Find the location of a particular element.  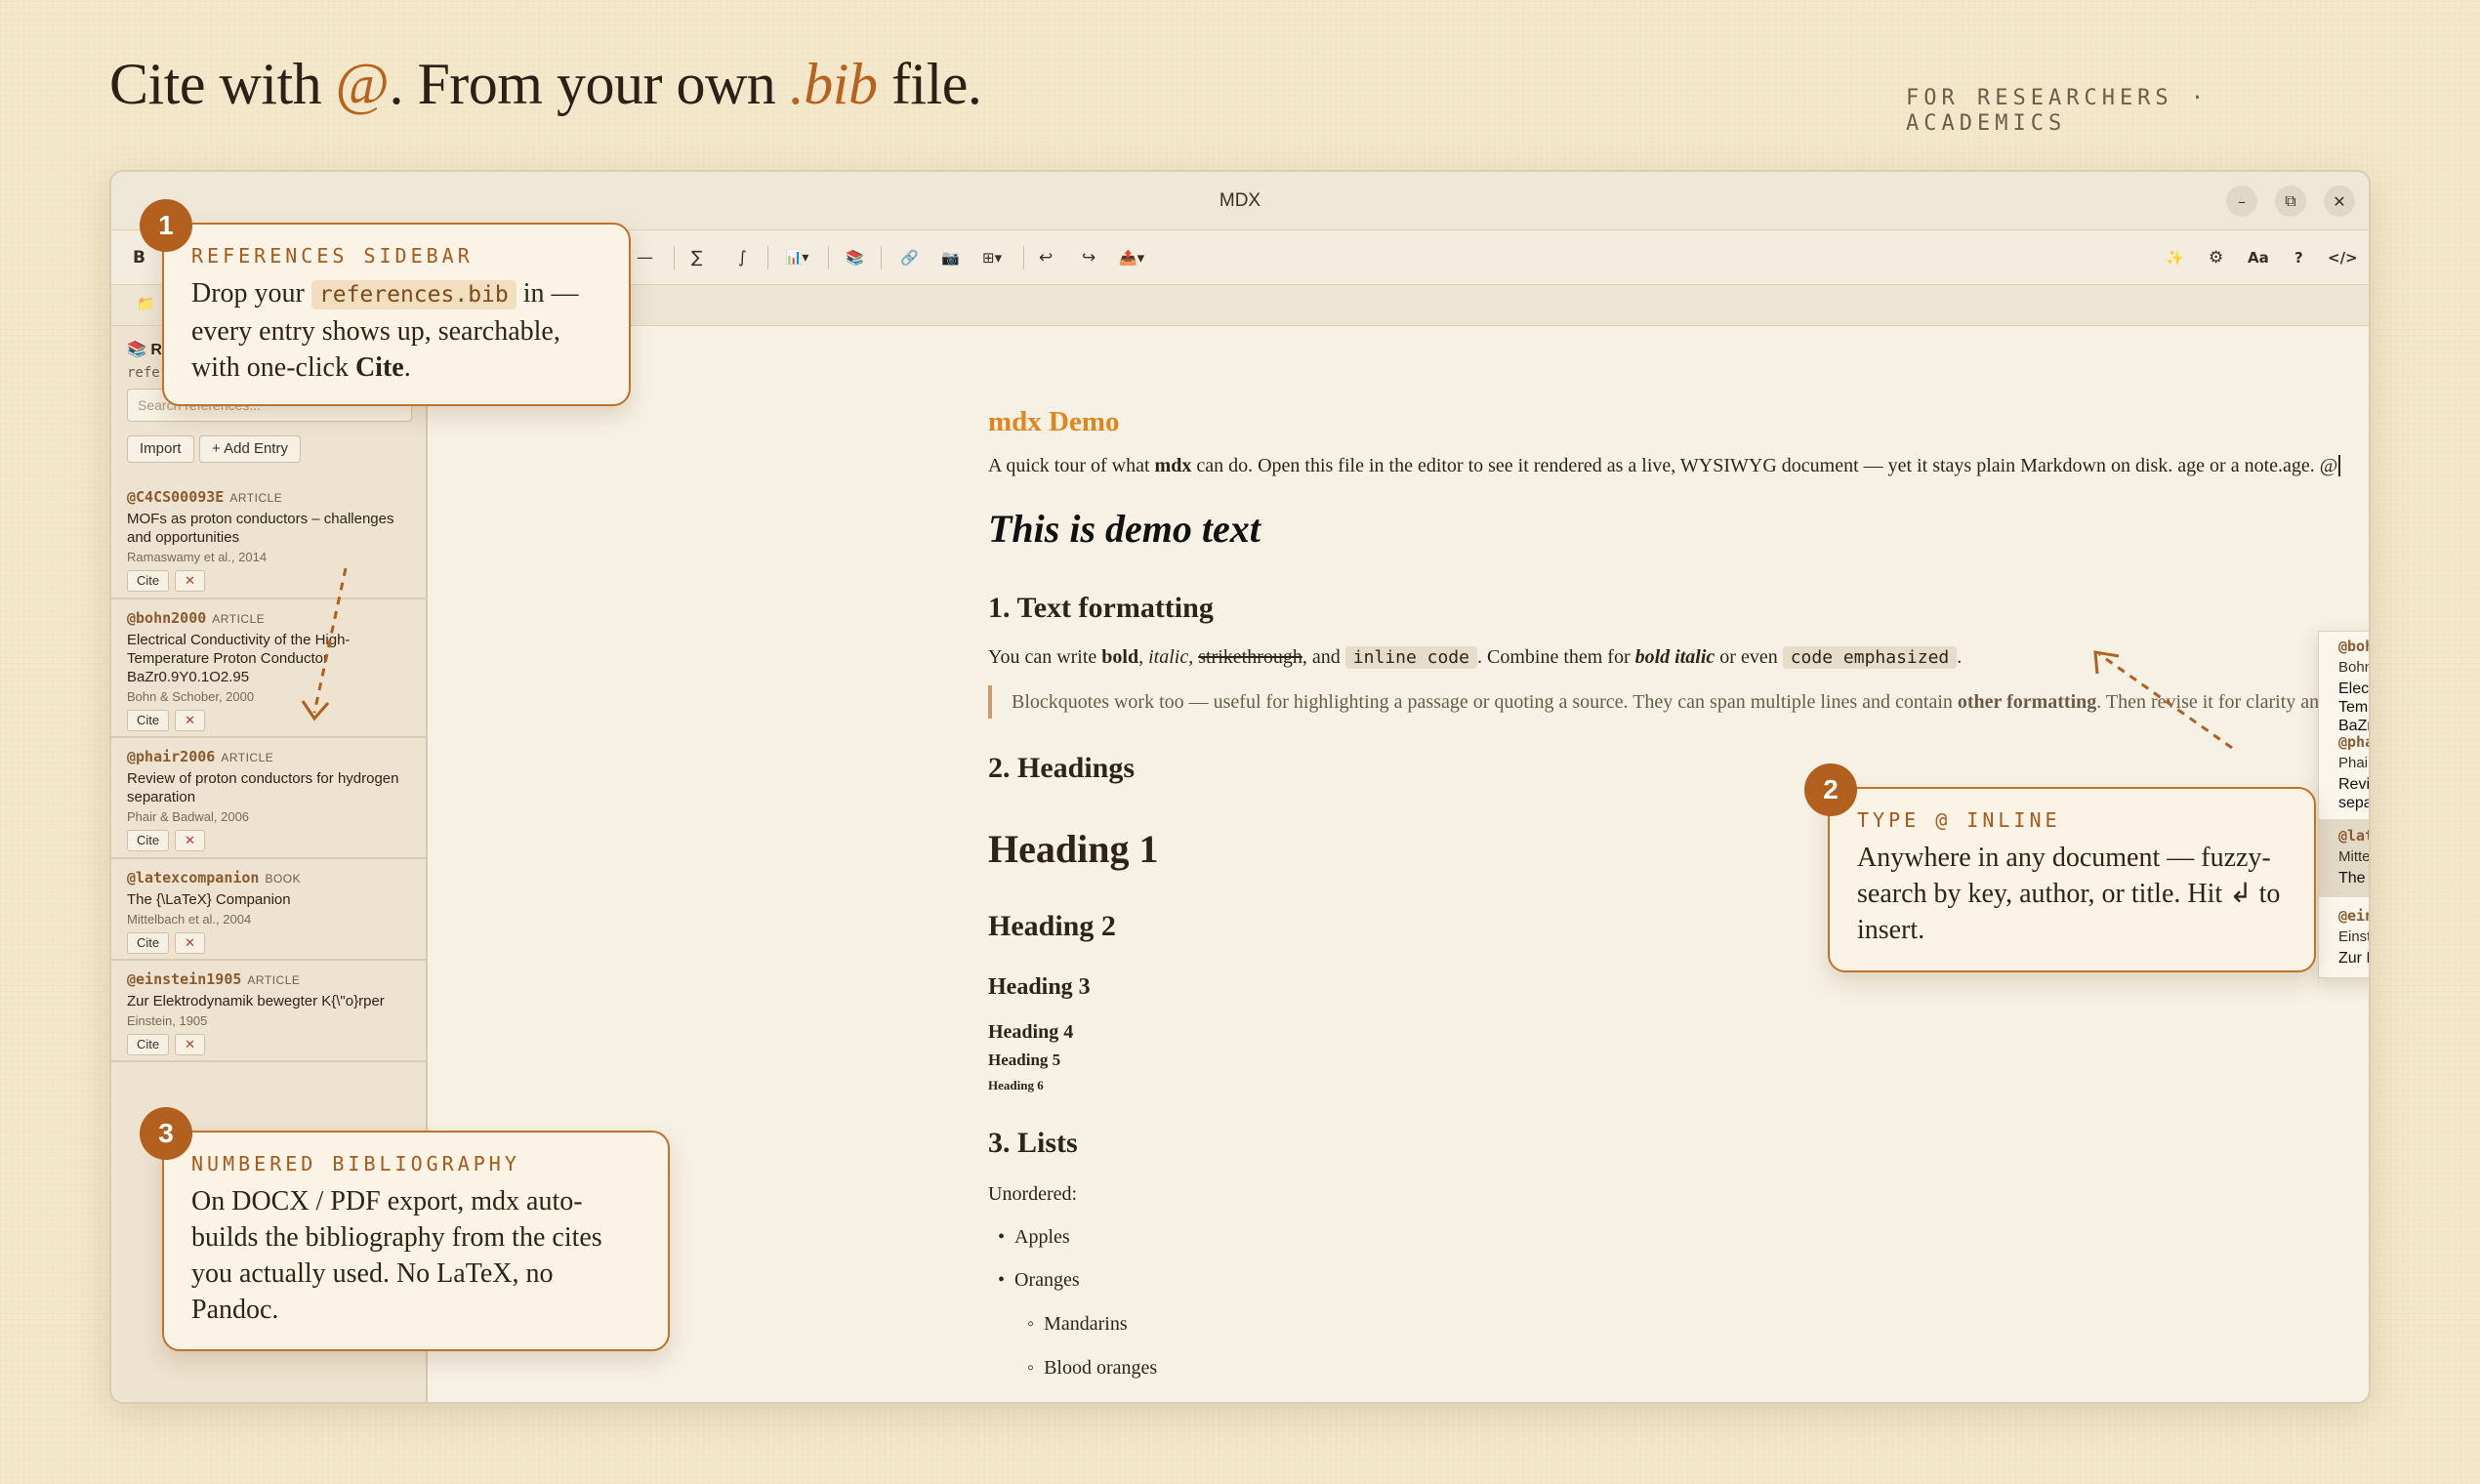

source-view-button: </> is located at coordinates (2343, 257).